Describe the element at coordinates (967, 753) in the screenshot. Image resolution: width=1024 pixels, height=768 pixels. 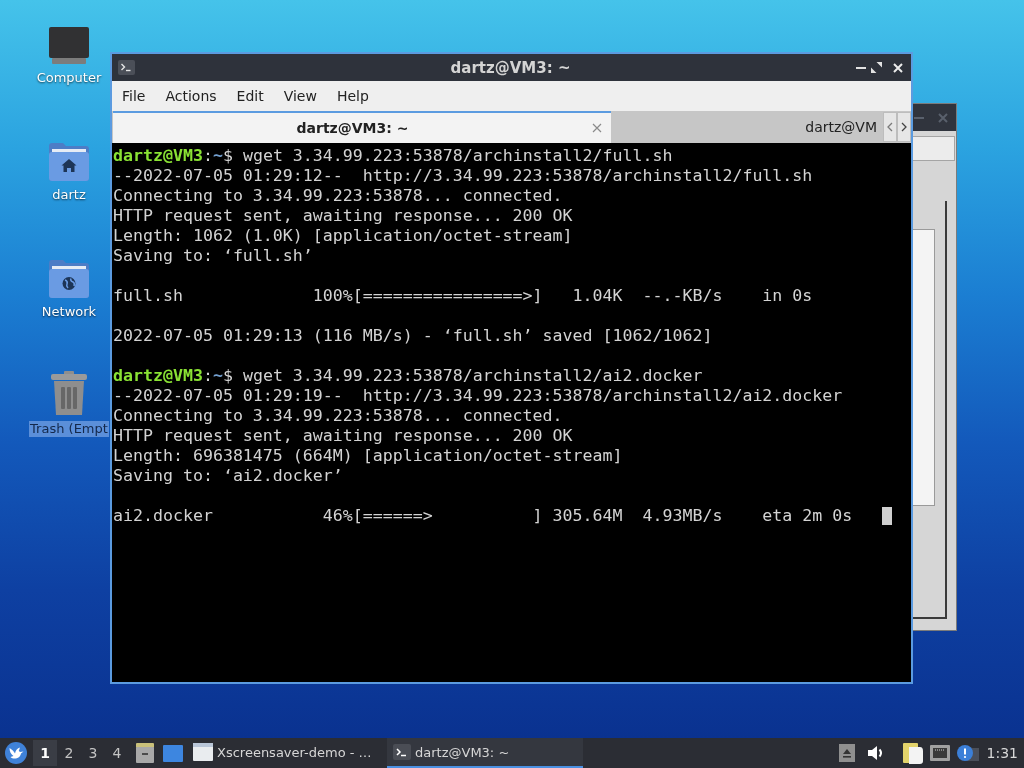
I see `alert-icon` at that location.